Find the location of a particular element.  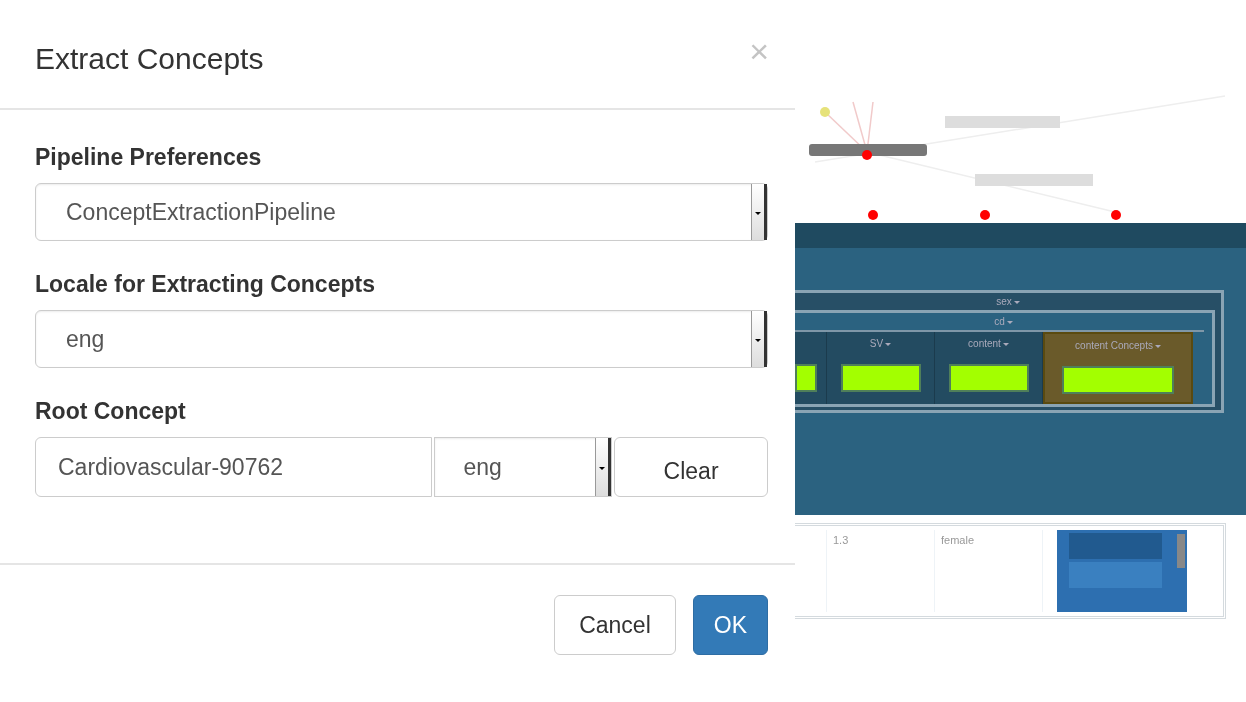

table-cell: 1.3 is located at coordinates (881, 571).